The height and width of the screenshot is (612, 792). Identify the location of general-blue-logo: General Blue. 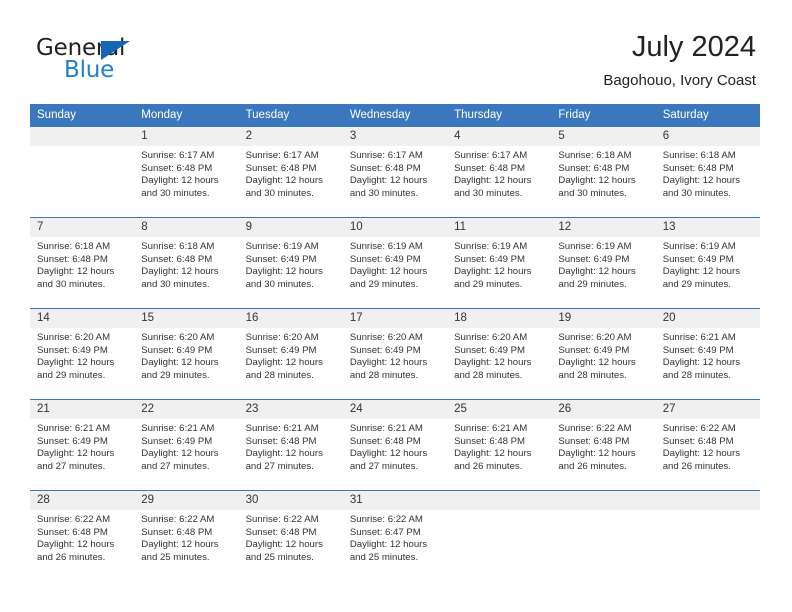
(136, 64).